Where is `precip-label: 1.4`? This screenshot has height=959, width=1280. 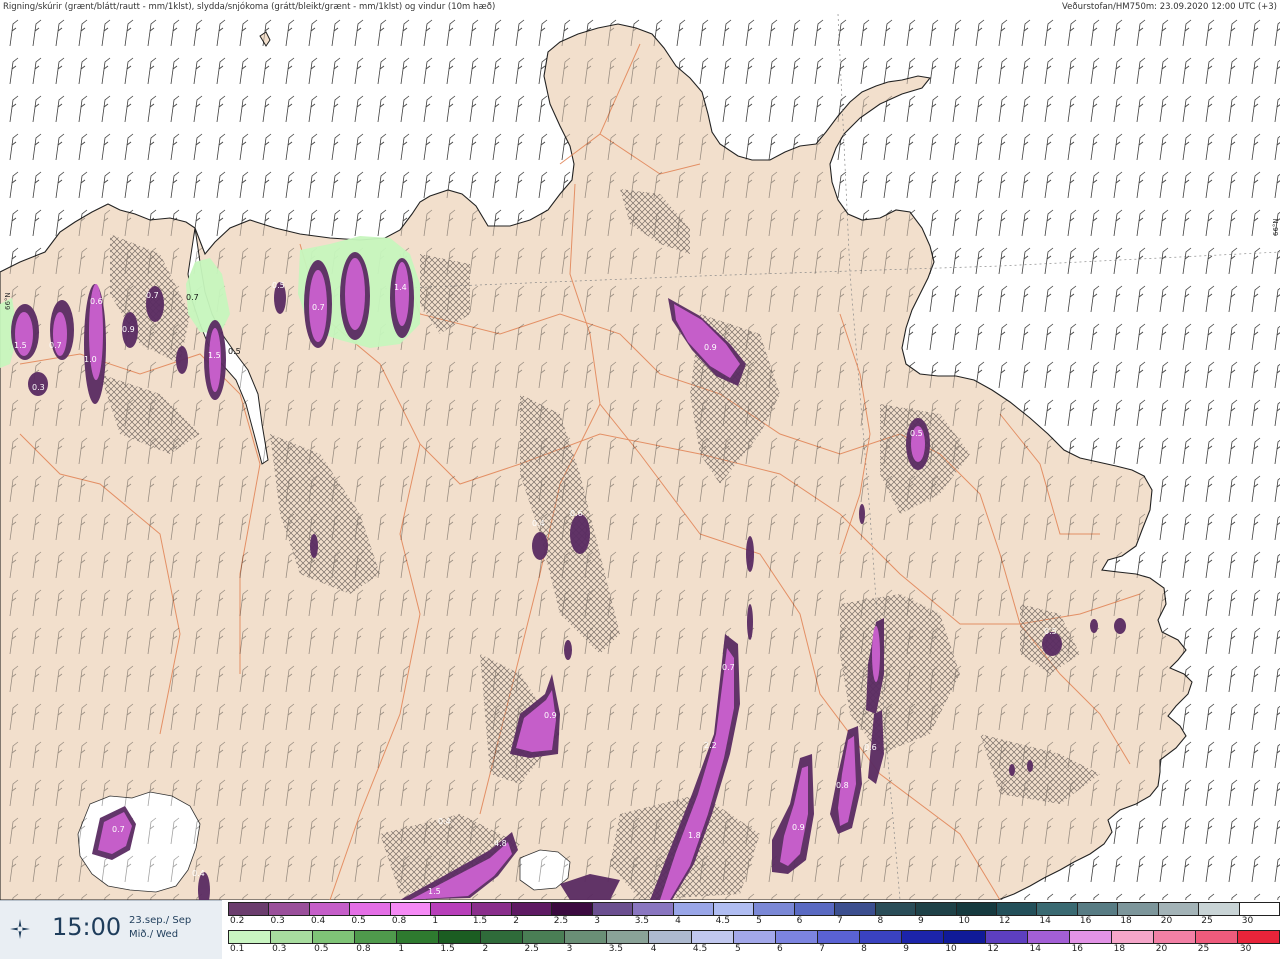 precip-label: 1.4 is located at coordinates (400, 287).